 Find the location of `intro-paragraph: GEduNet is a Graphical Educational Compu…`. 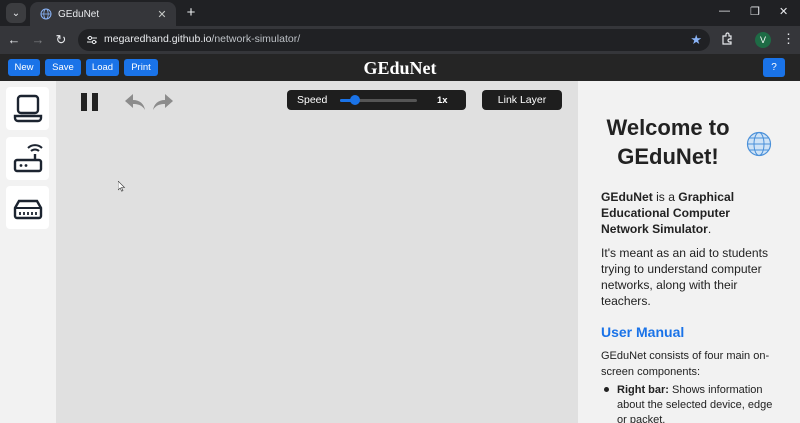

intro-paragraph: GEduNet is a Graphical Educational Compu… is located at coordinates (668, 213).